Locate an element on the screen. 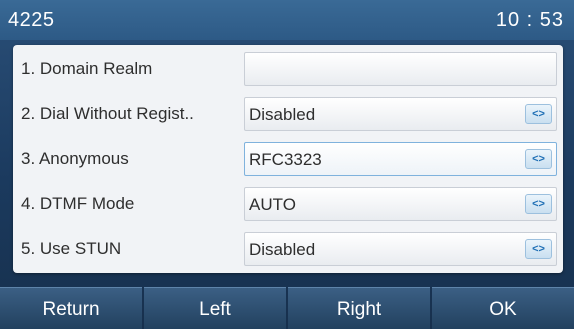  clock: 10 : 53 is located at coordinates (529, 20).